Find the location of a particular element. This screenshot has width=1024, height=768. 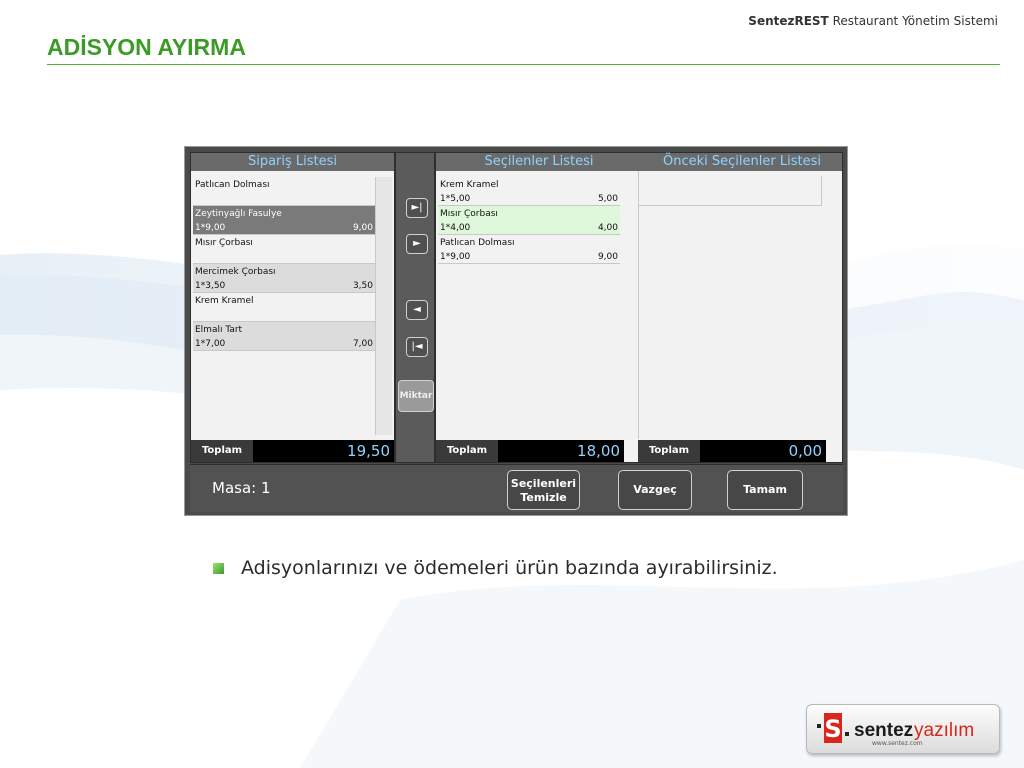

table-label: Masa: 1 is located at coordinates (241, 488).